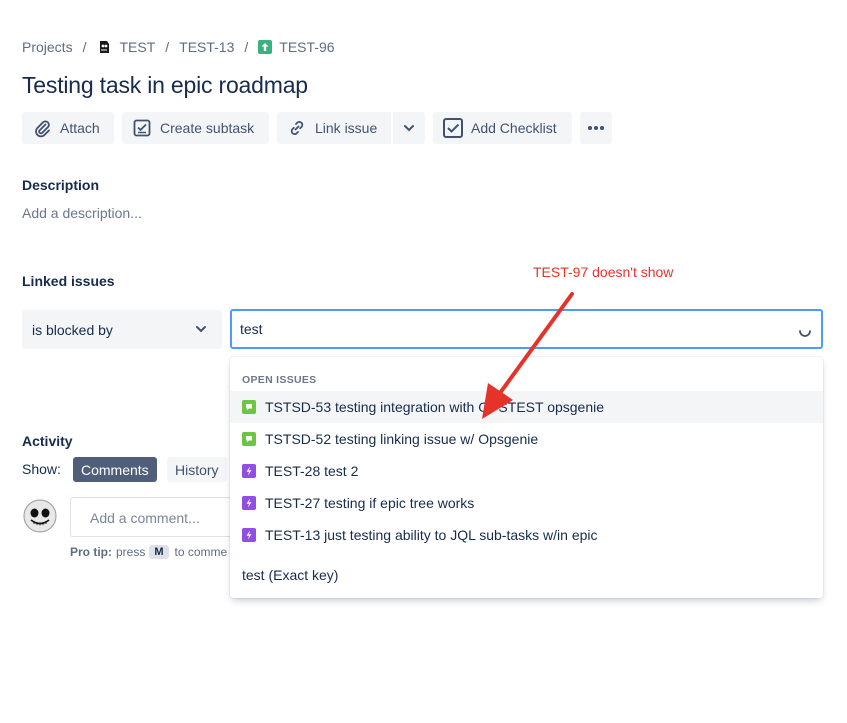  I want to click on activity-label: Activity, so click(47, 441).